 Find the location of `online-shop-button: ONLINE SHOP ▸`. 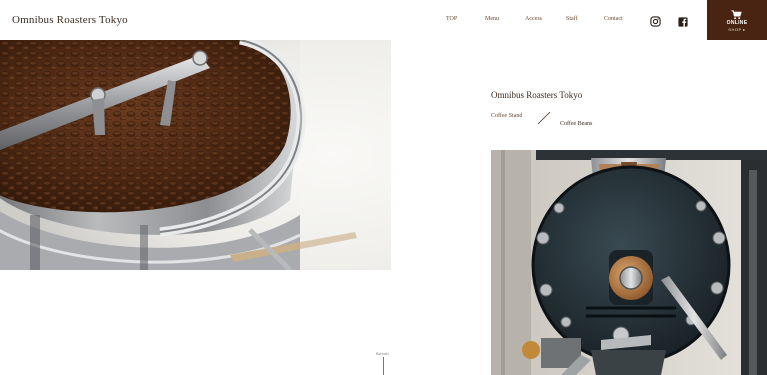

online-shop-button: ONLINE SHOP ▸ is located at coordinates (737, 20).